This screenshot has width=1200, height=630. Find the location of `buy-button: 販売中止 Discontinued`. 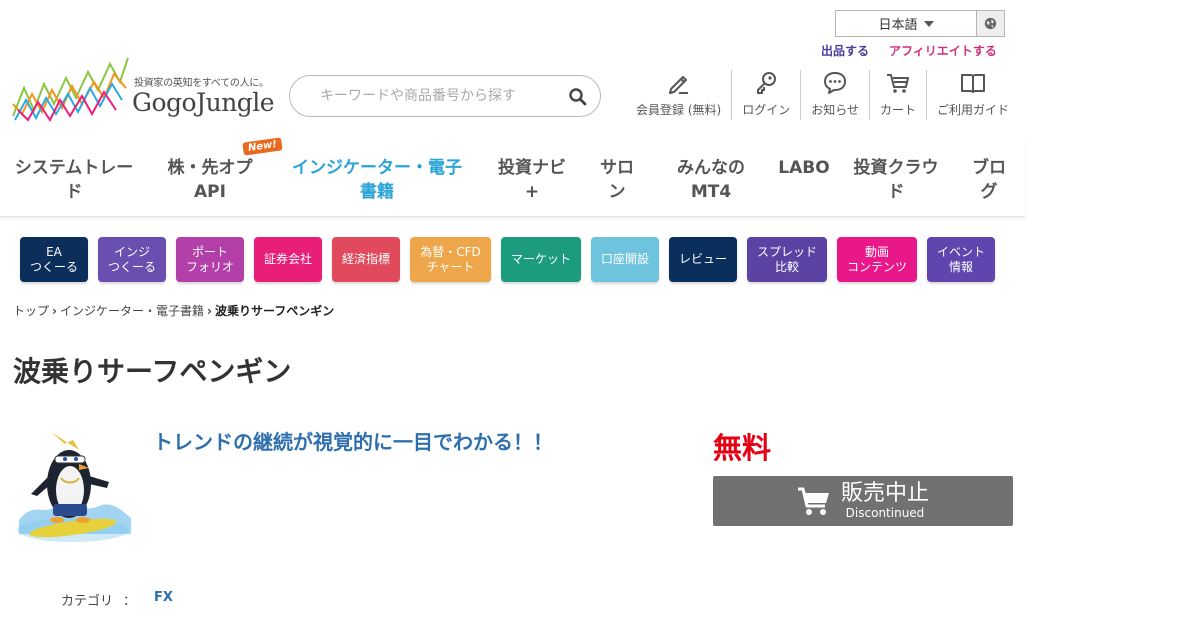

buy-button: 販売中止 Discontinued is located at coordinates (863, 501).